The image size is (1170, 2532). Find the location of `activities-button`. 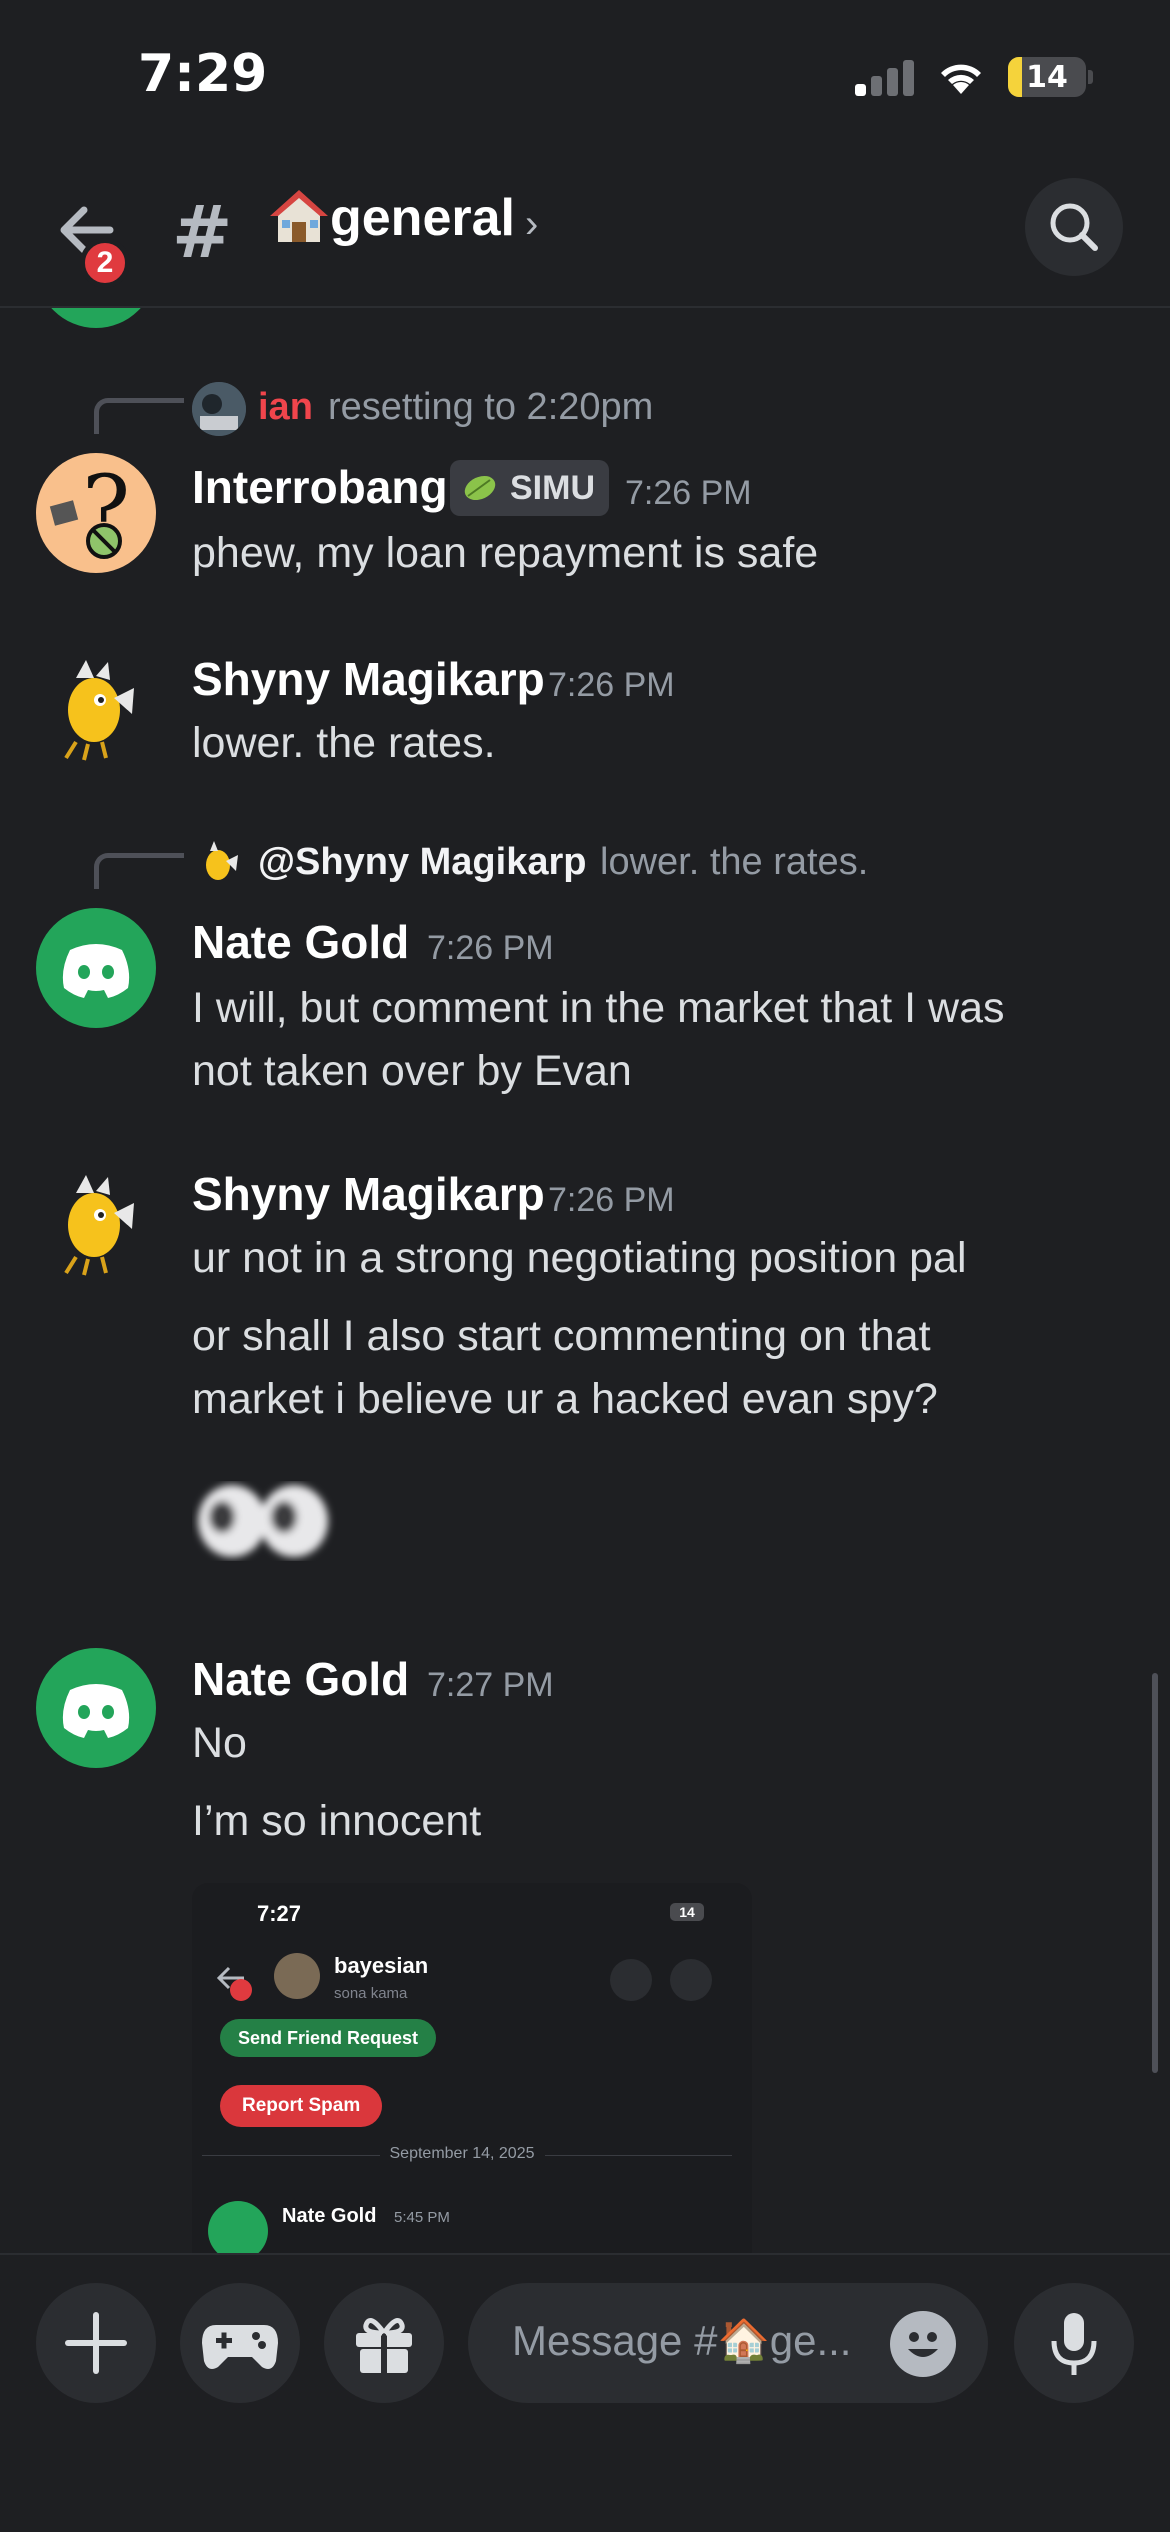

activities-button is located at coordinates (240, 2343).